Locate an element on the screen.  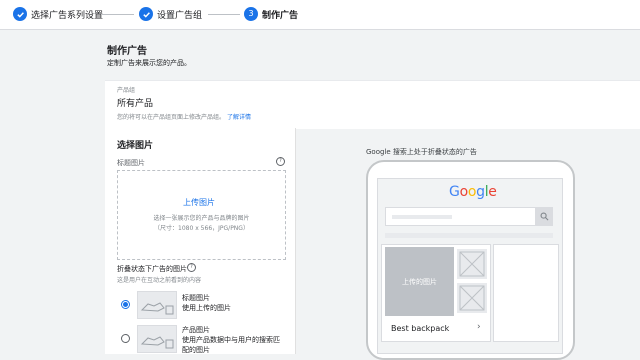
radio-selected-dot is located at coordinates (125, 304).